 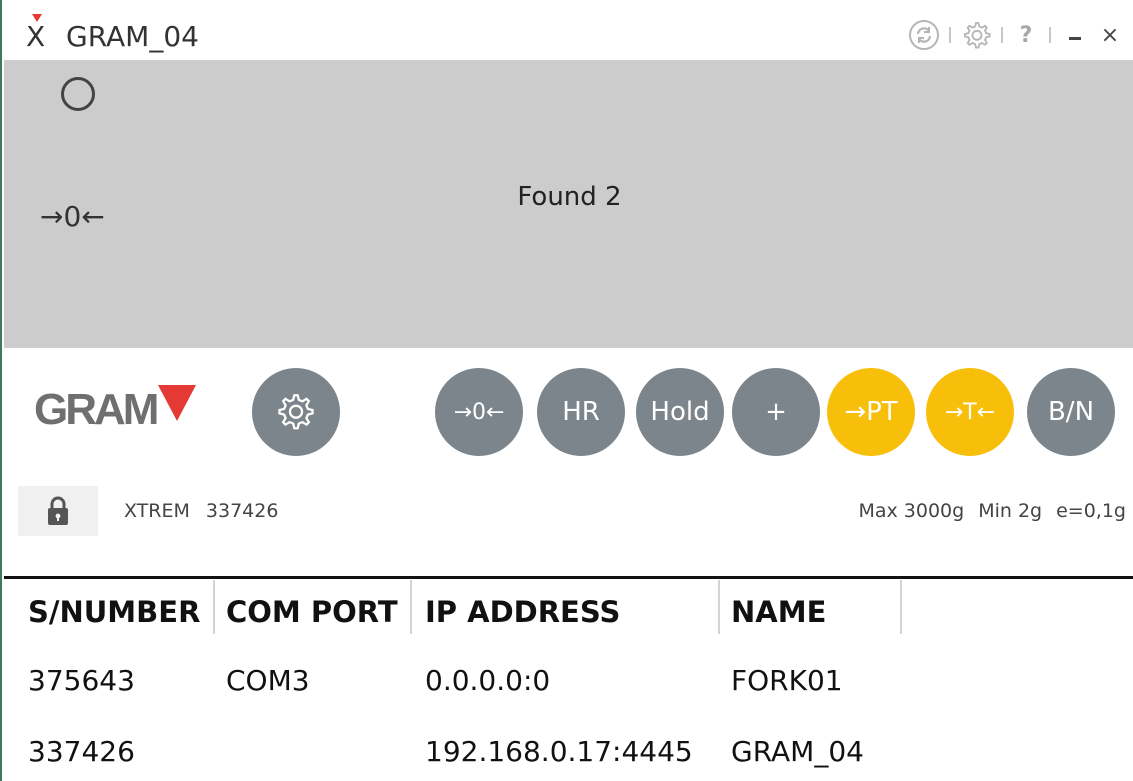 I want to click on circle-icon, so click(x=78, y=94).